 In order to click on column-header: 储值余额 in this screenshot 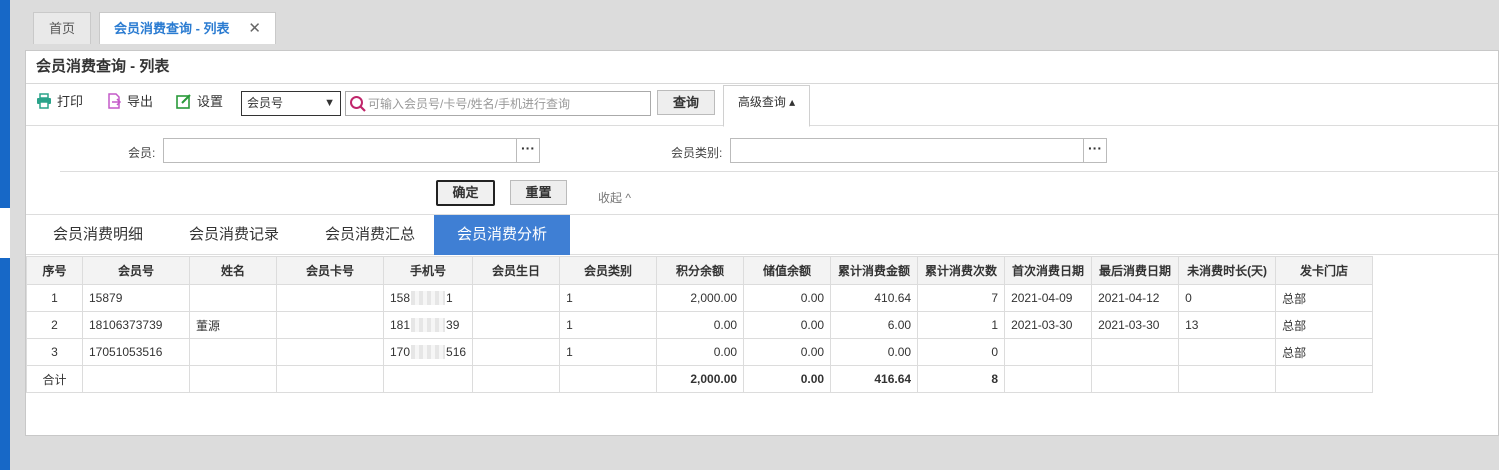, I will do `click(787, 270)`.